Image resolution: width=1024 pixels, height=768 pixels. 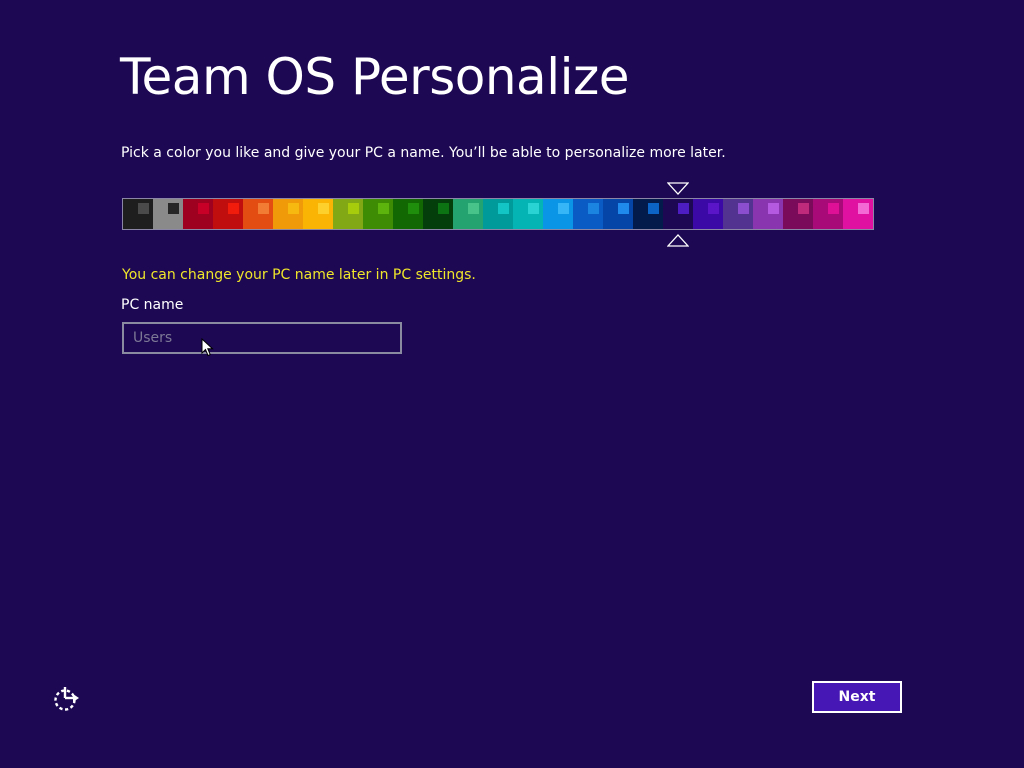 What do you see at coordinates (374, 77) in the screenshot?
I see `page-title: Team OS Personalize` at bounding box center [374, 77].